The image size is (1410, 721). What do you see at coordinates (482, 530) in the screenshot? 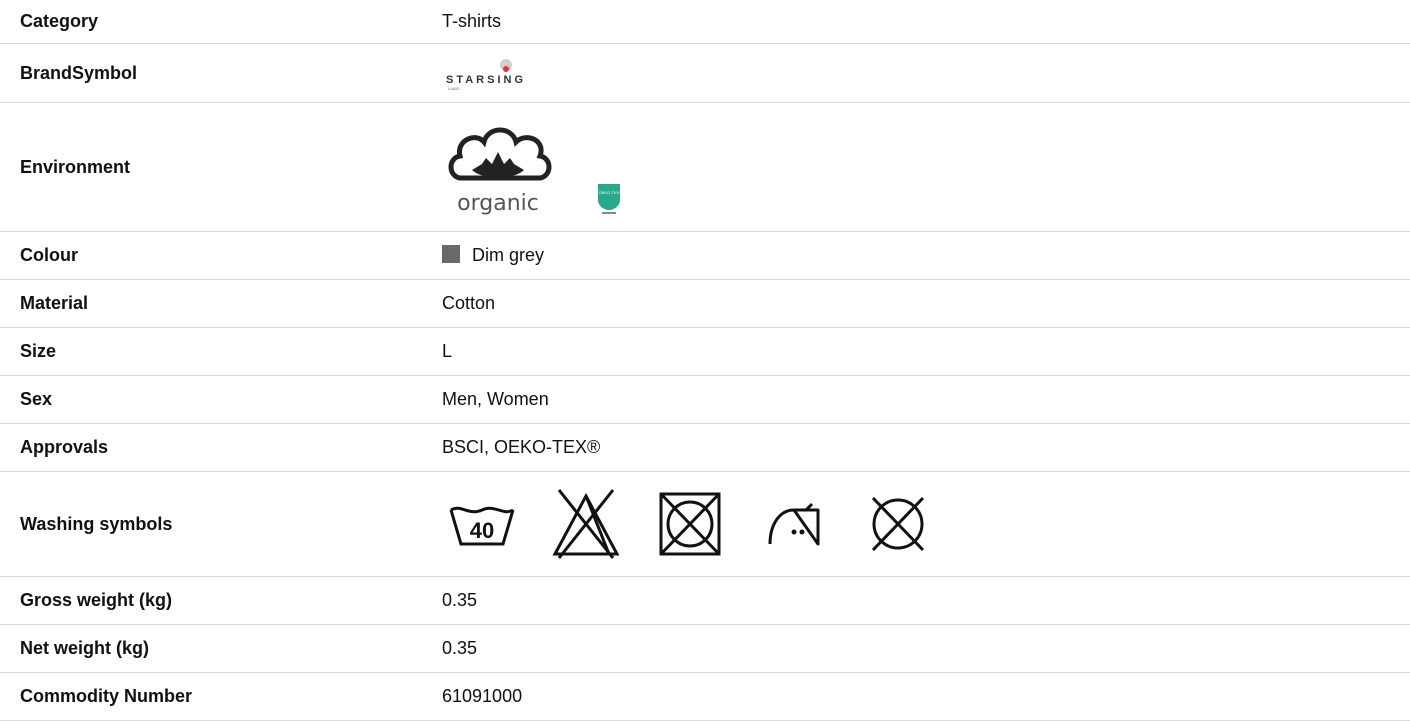
I see `wash-temp: 40` at bounding box center [482, 530].